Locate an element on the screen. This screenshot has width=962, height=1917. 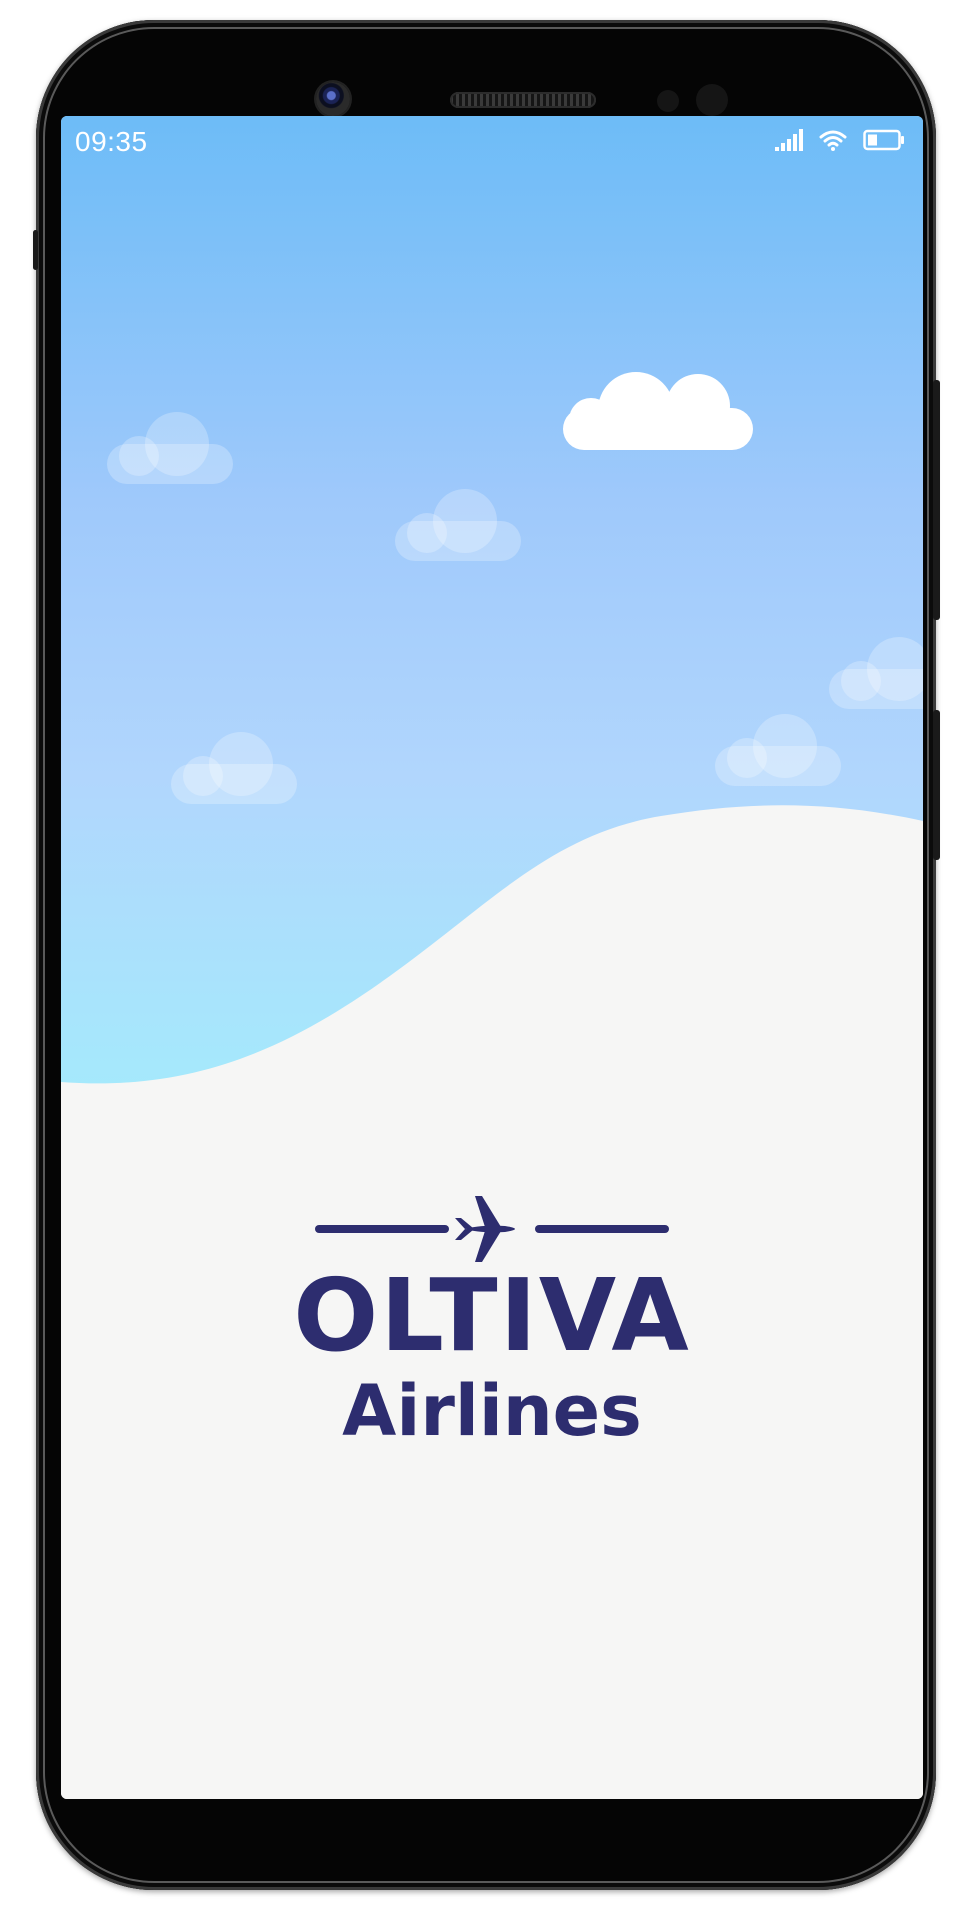
status-time: 09:35 is located at coordinates (111, 141).